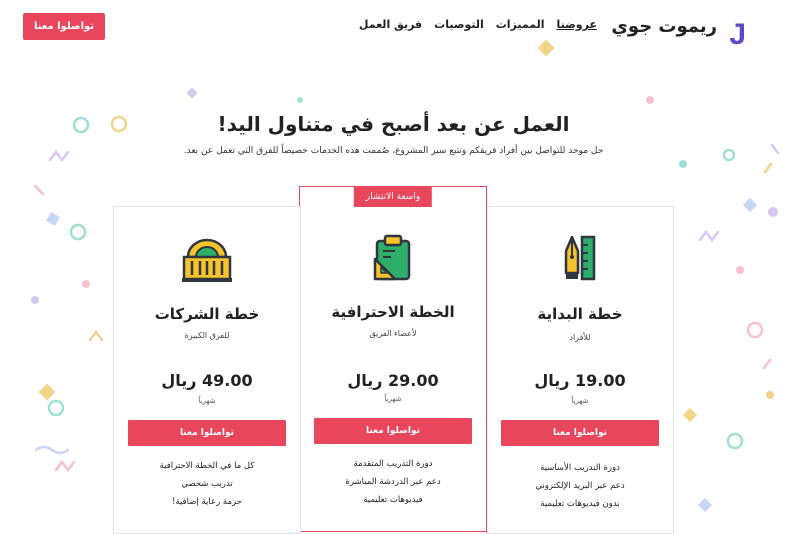  Describe the element at coordinates (580, 504) in the screenshot. I see `feature-item: بدون فيديوهات تعليمية` at that location.